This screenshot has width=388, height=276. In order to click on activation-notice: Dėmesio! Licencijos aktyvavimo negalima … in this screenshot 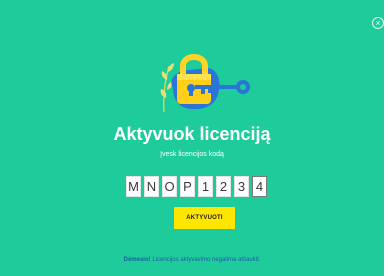, I will do `click(192, 260)`.